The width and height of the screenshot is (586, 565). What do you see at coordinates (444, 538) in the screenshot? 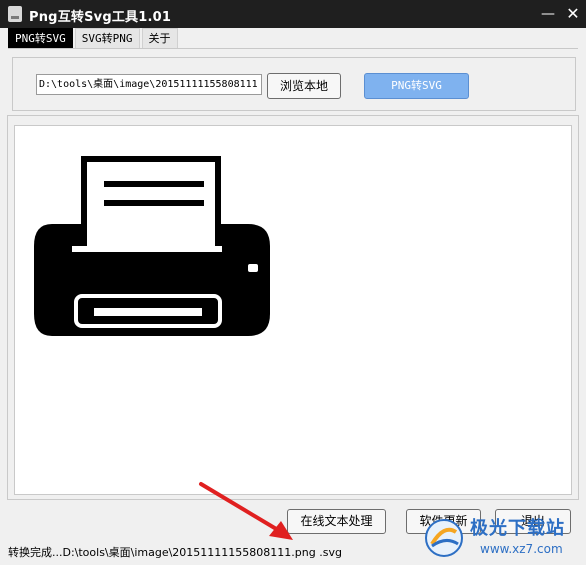
I see `watermark-logo-icon` at bounding box center [444, 538].